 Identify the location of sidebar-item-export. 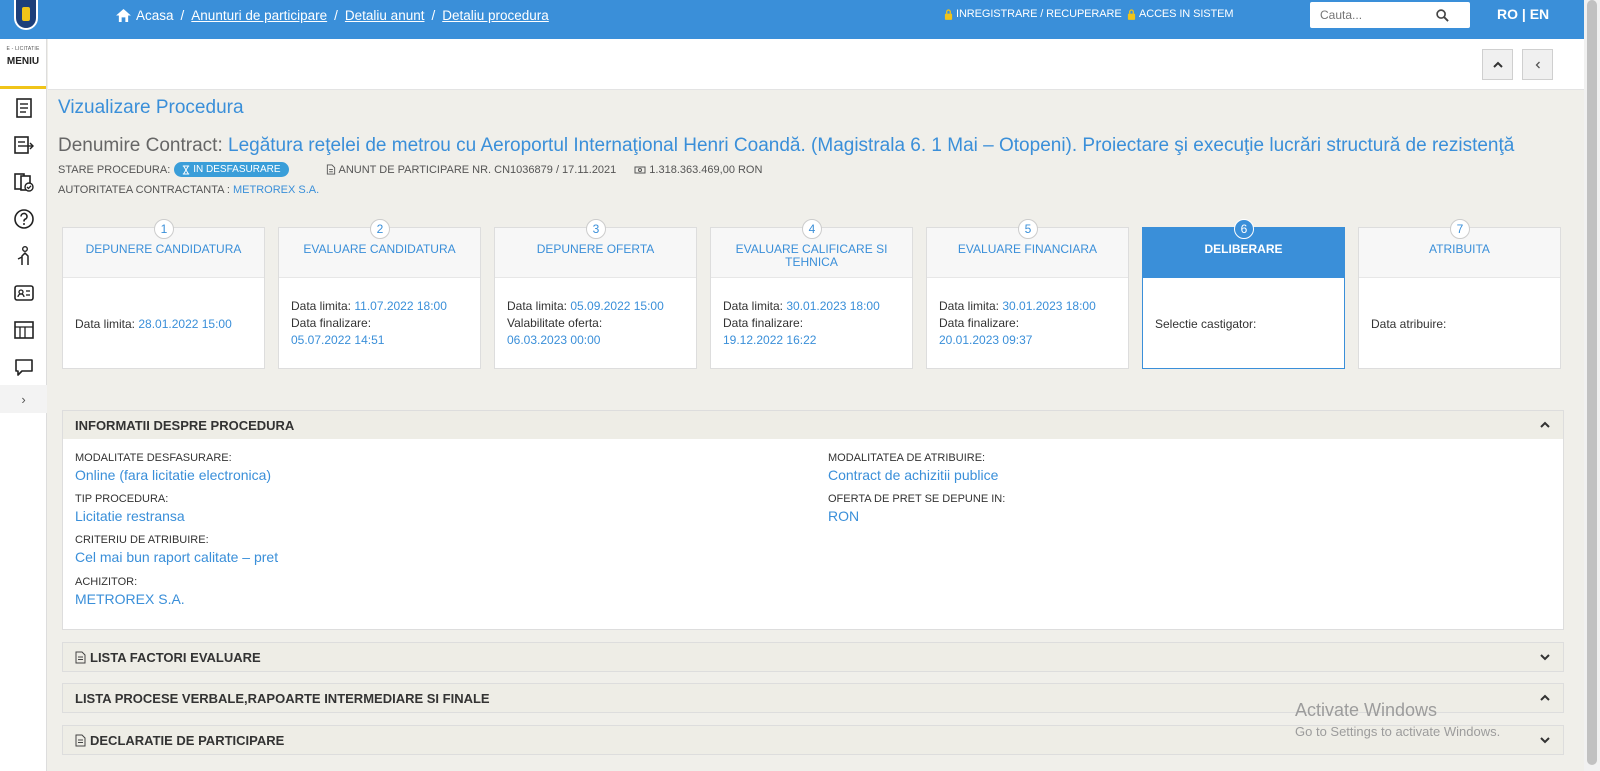
(23, 144).